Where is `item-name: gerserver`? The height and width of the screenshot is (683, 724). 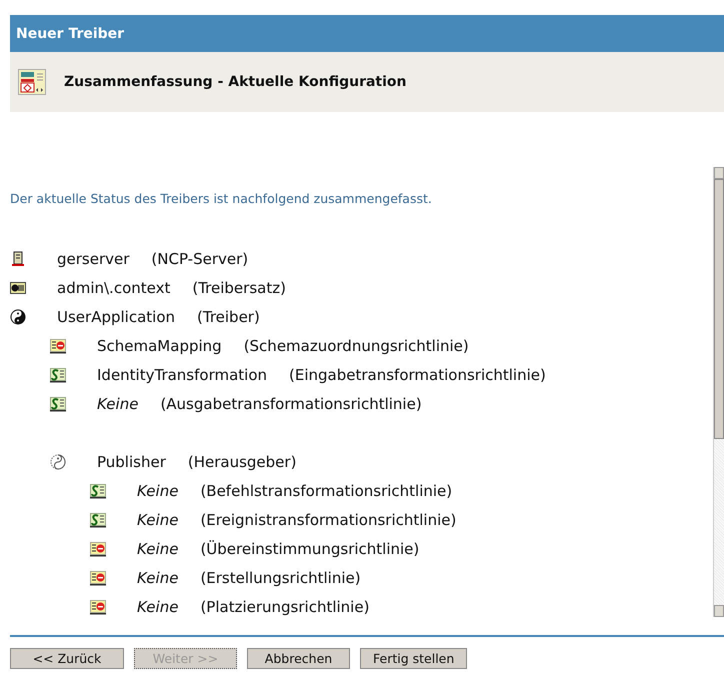 item-name: gerserver is located at coordinates (93, 259).